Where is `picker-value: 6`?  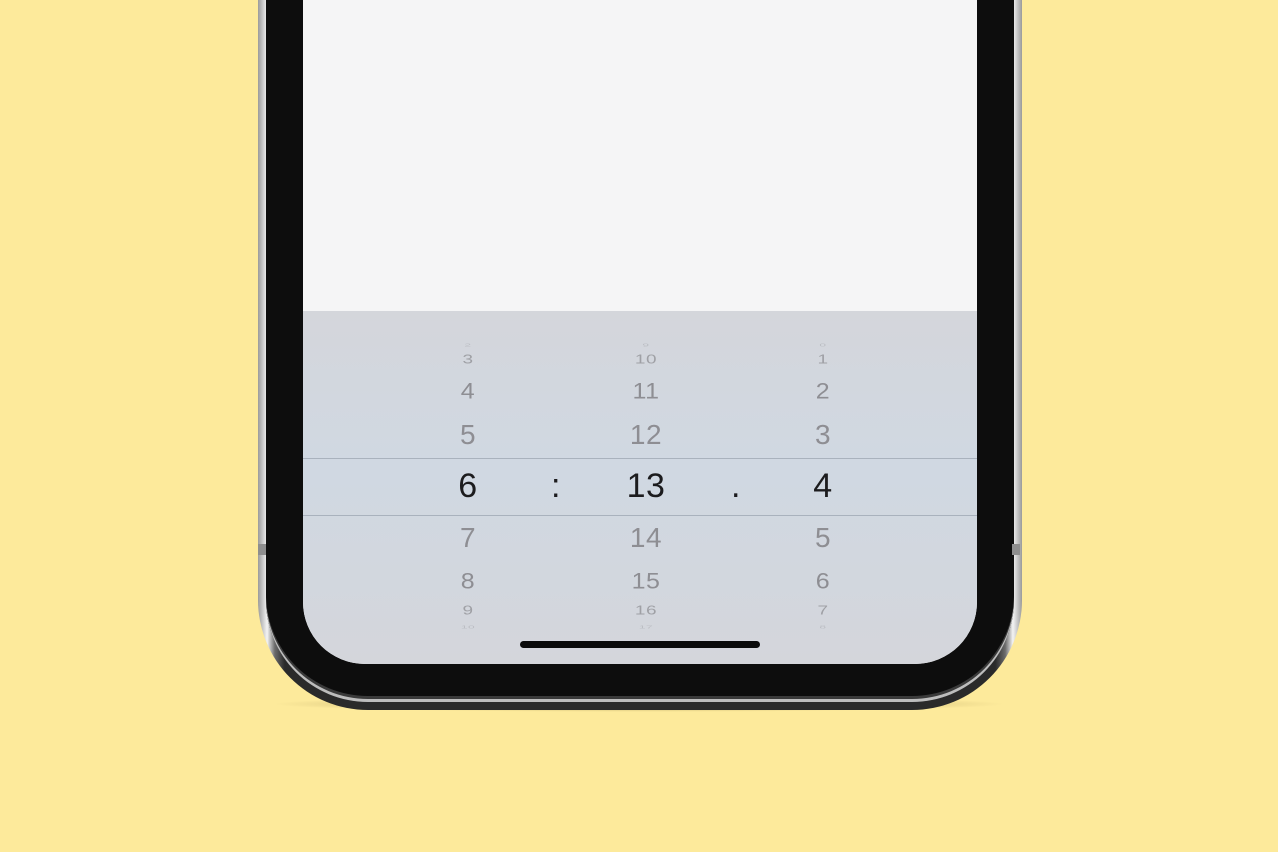
picker-value: 6 is located at coordinates (823, 581).